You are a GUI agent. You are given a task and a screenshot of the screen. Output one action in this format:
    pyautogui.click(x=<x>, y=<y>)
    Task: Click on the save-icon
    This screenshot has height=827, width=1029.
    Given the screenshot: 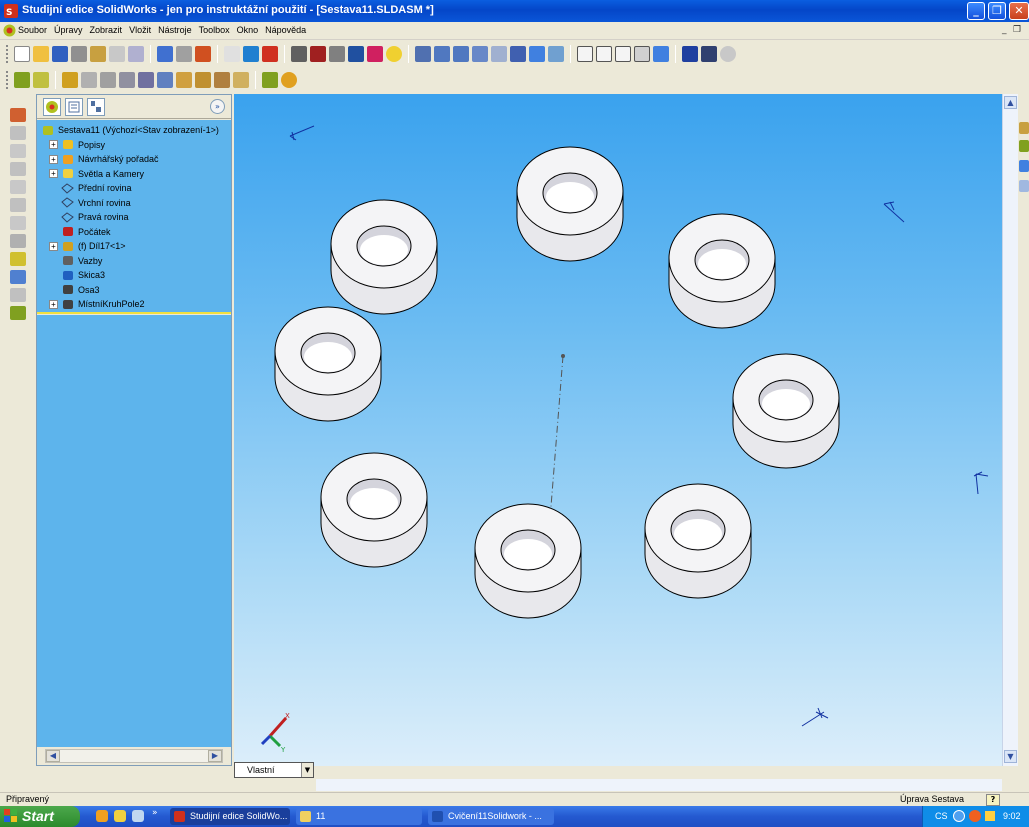 What is the action you would take?
    pyautogui.click(x=60, y=54)
    